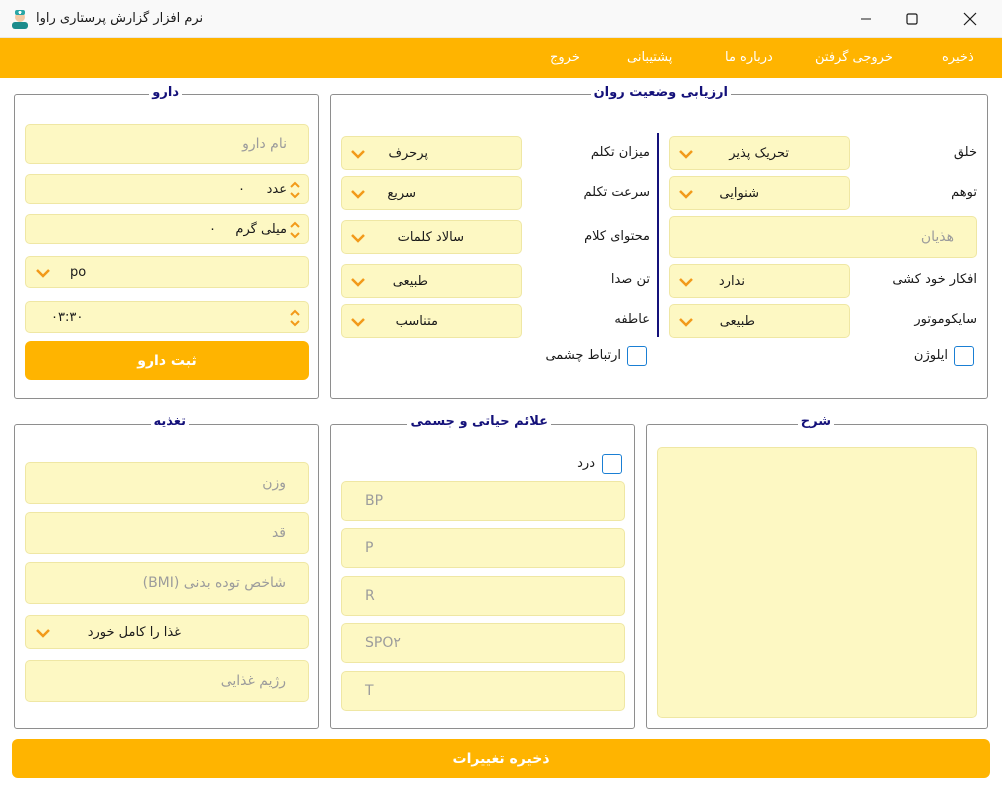 The image size is (1002, 789). I want to click on psychomotor-value: طبیعی, so click(737, 321).